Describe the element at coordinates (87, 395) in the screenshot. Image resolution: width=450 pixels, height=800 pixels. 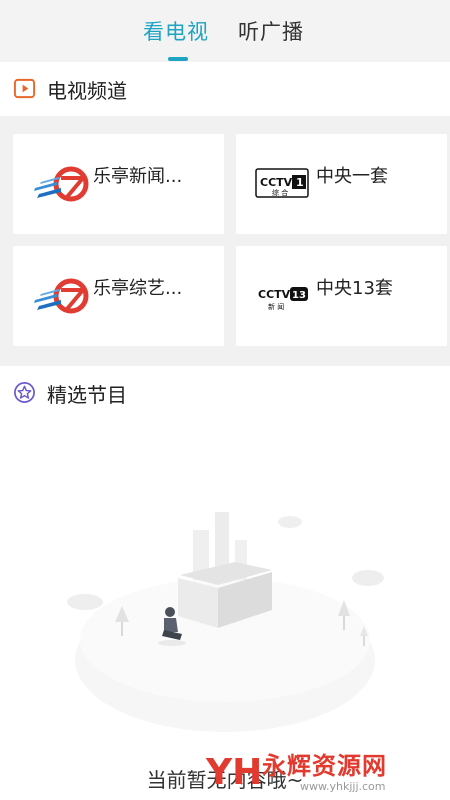
I see `section-title: 精选节目` at that location.